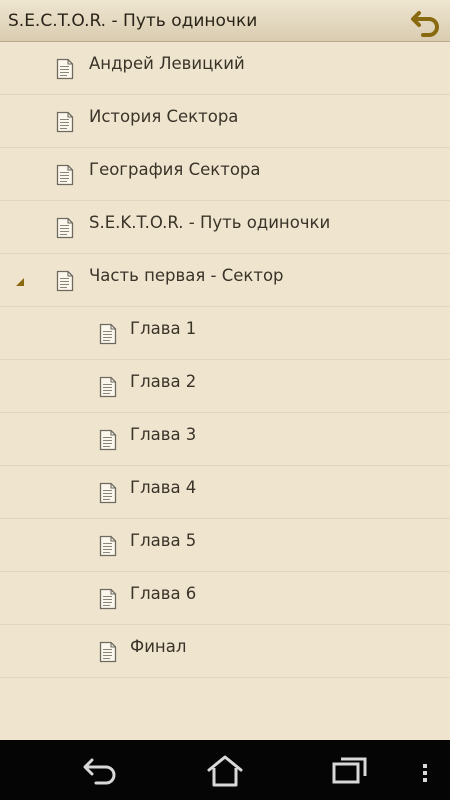 The width and height of the screenshot is (450, 800). I want to click on tree-item-child: Глава 1, so click(225, 333).